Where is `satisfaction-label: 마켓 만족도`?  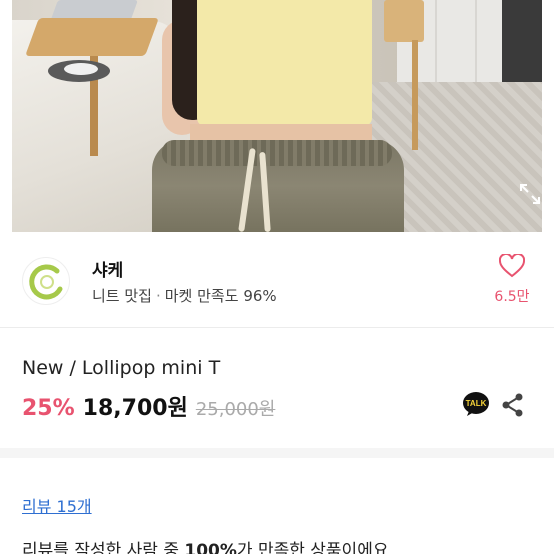 satisfaction-label: 마켓 만족도 is located at coordinates (201, 296).